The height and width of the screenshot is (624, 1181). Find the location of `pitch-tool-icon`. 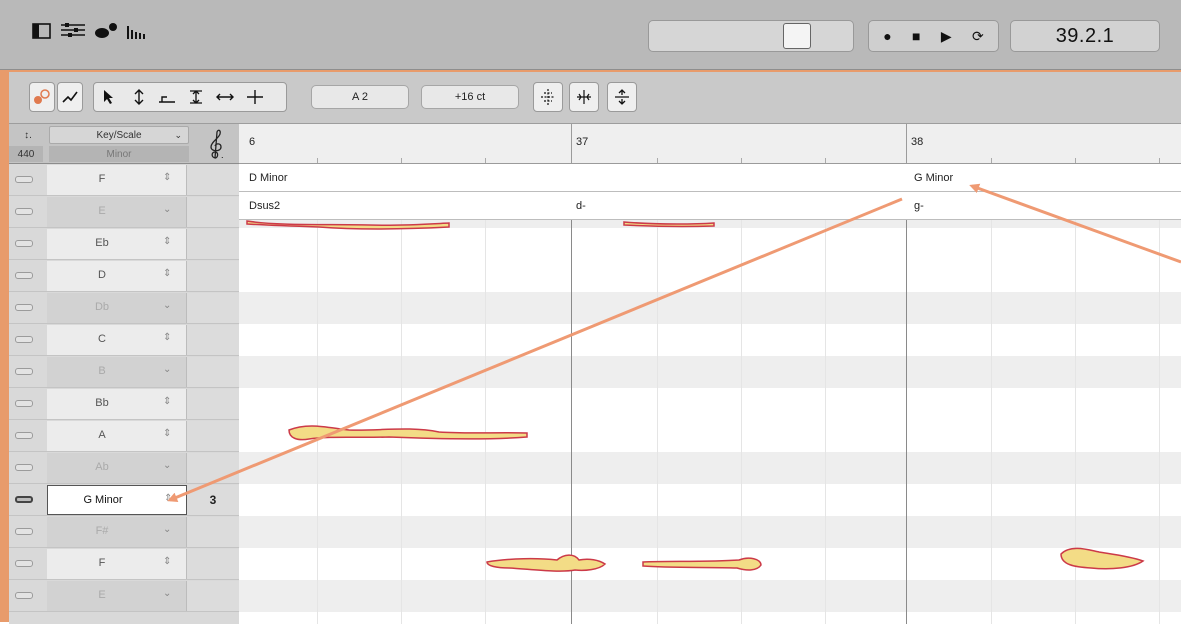

pitch-tool-icon is located at coordinates (139, 98).